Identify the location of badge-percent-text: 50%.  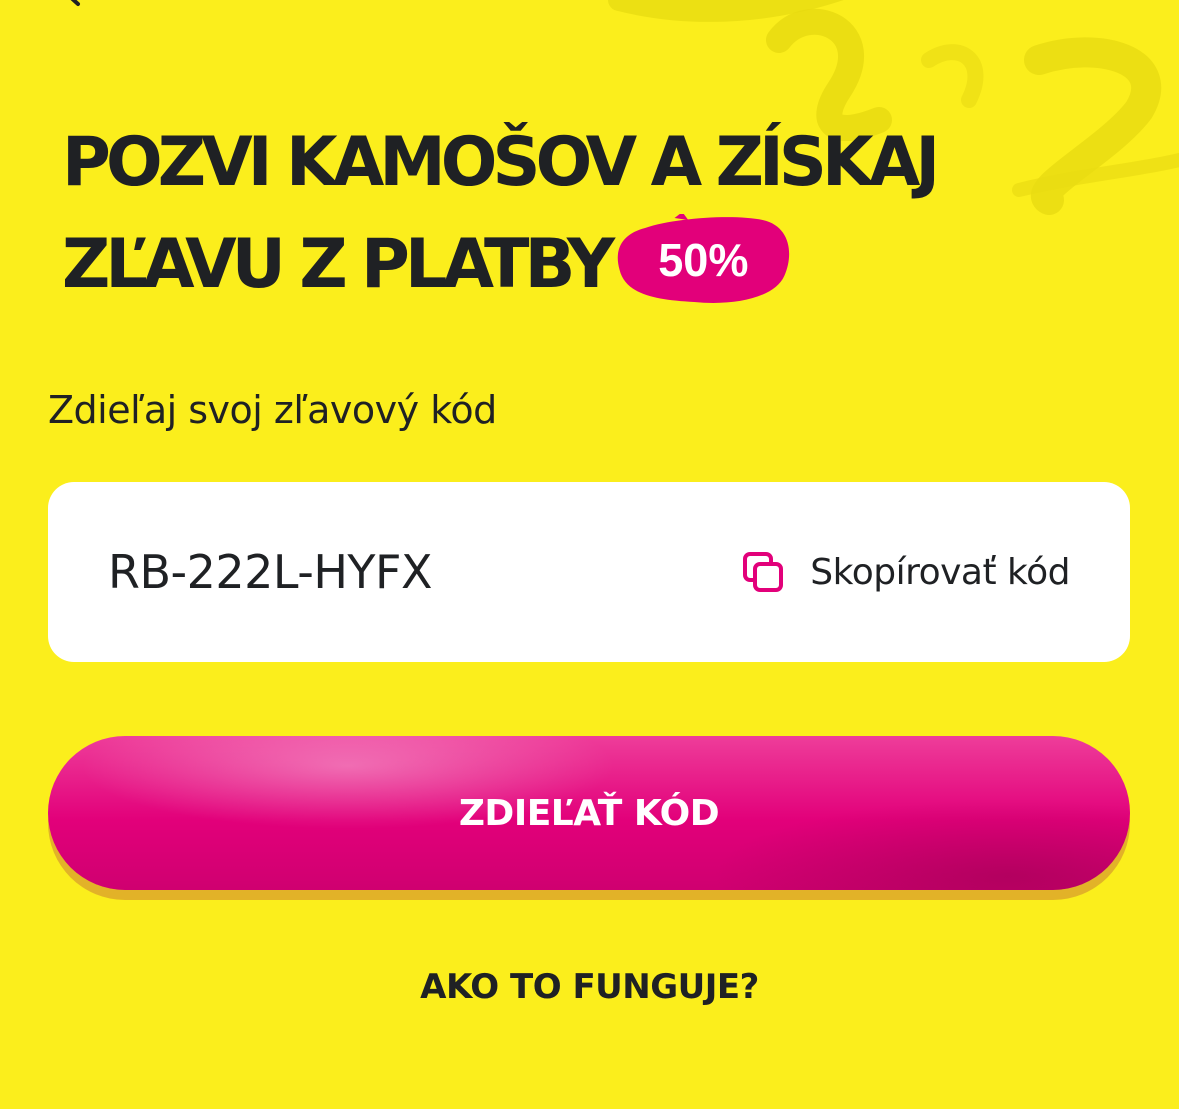
(703, 260).